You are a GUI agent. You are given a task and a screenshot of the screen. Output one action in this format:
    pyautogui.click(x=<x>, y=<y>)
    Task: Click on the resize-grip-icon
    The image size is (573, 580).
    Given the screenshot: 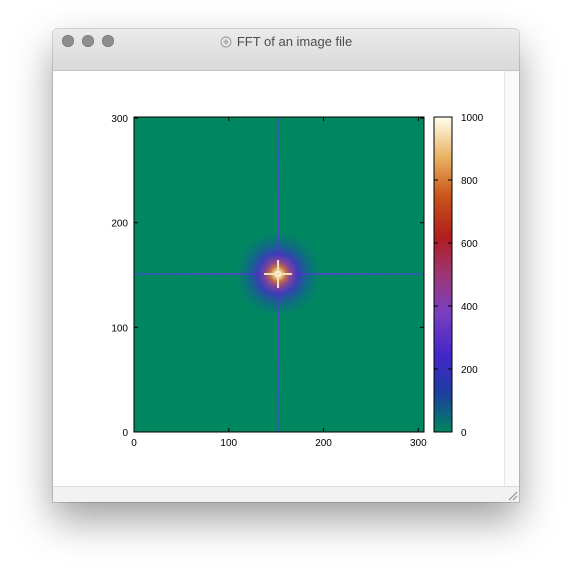 What is the action you would take?
    pyautogui.click(x=512, y=495)
    